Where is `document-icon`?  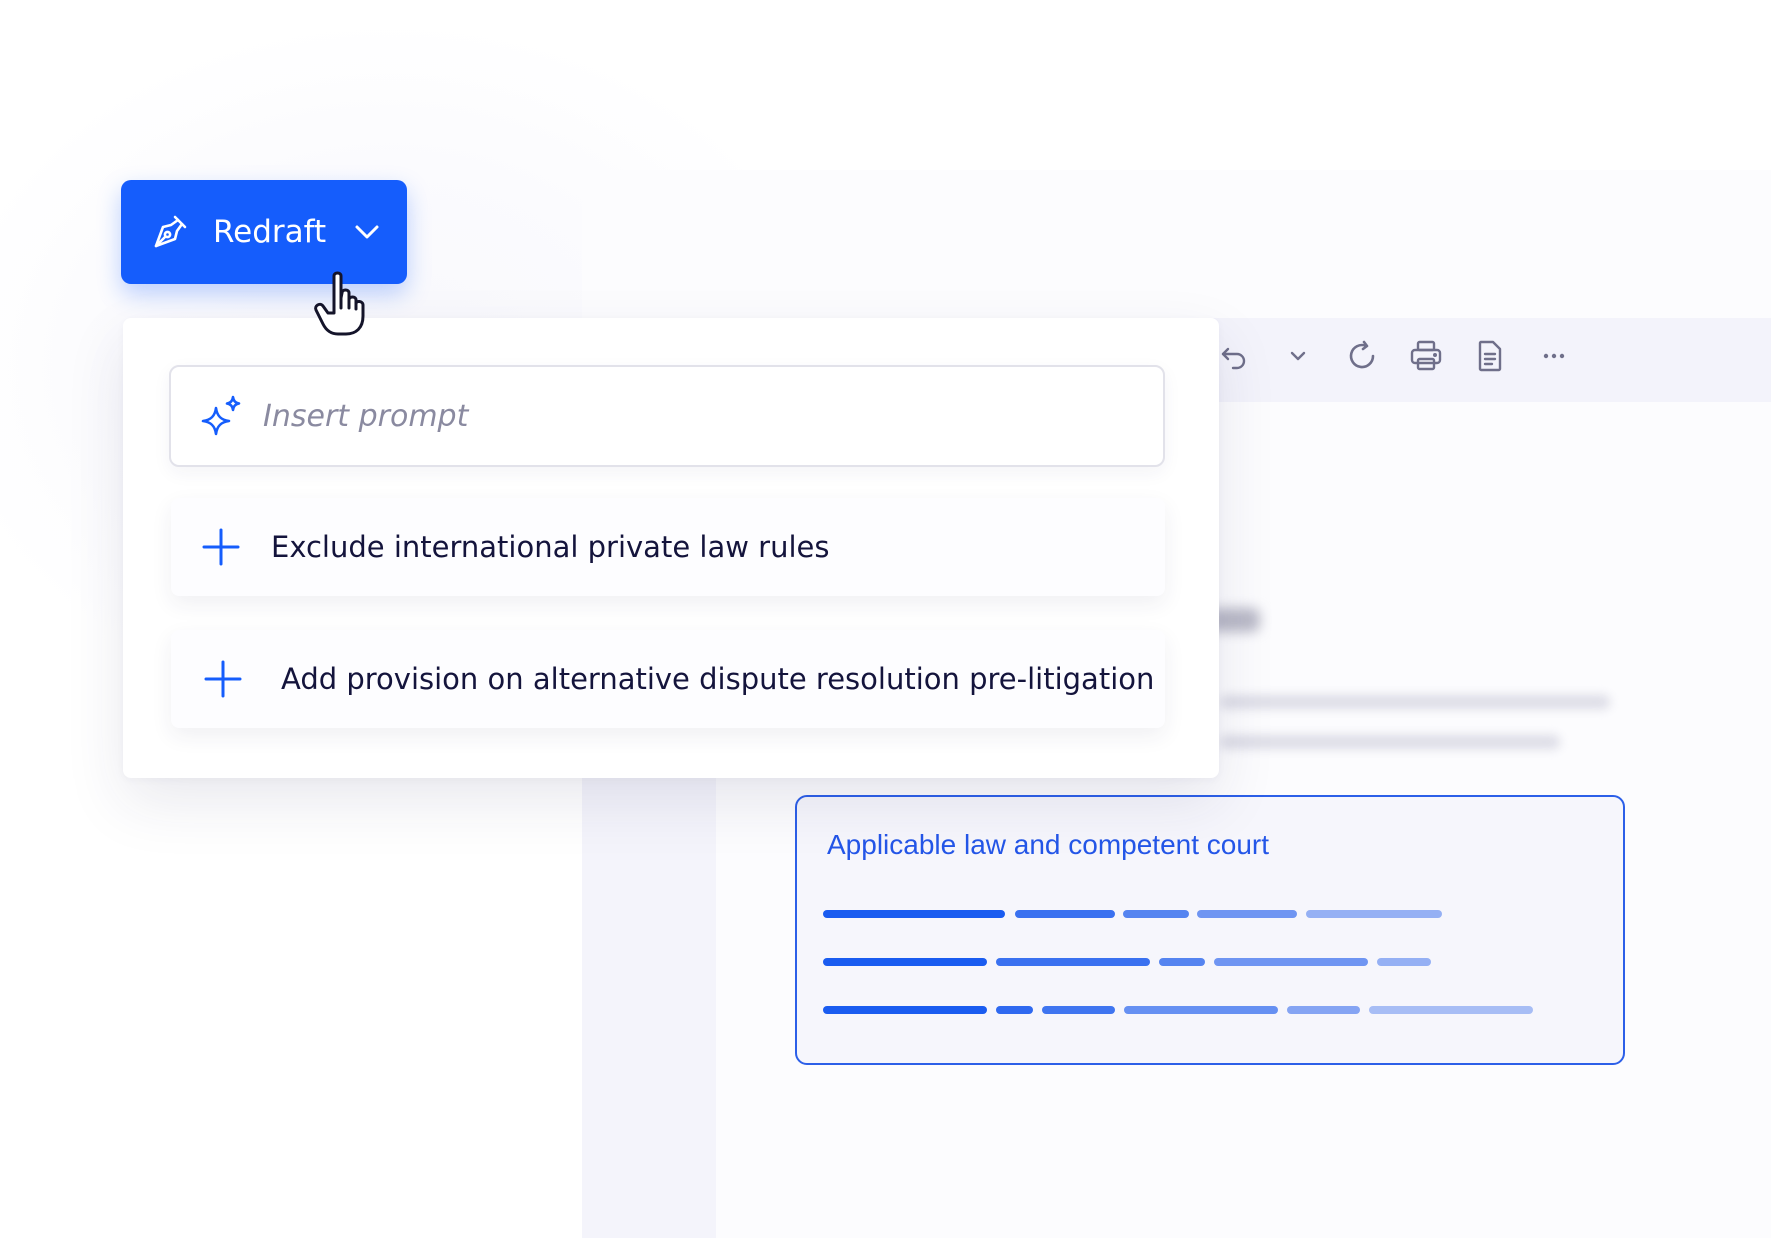 document-icon is located at coordinates (1490, 356).